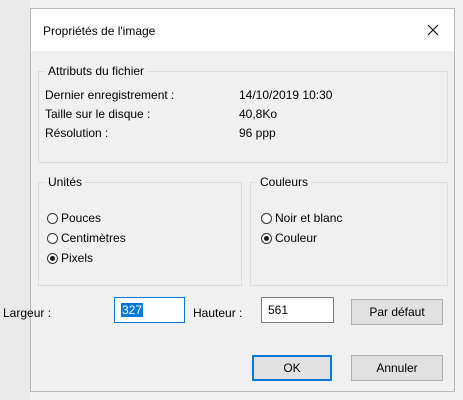 The image size is (463, 400). Describe the element at coordinates (98, 114) in the screenshot. I see `disk-size-label: Taille sur le disque :` at that location.